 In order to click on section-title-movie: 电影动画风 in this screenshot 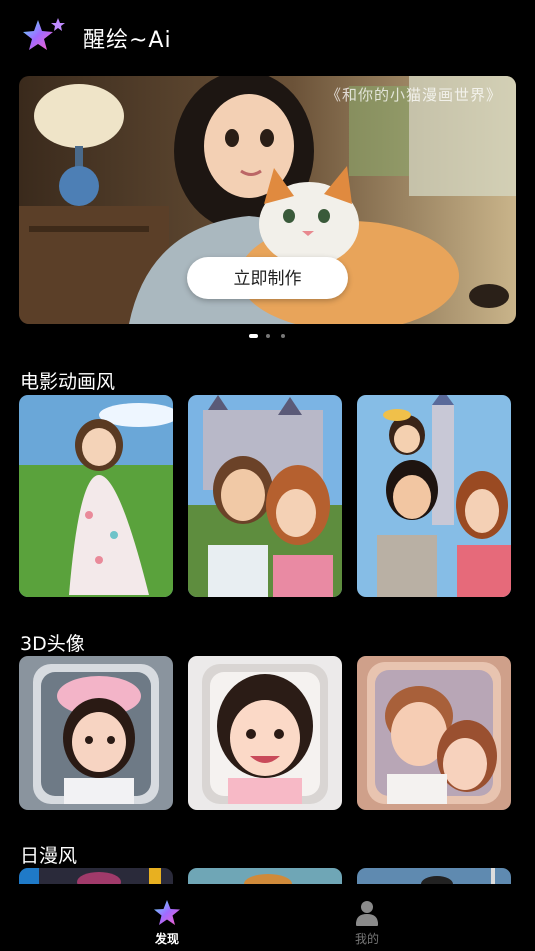, I will do `click(68, 382)`.